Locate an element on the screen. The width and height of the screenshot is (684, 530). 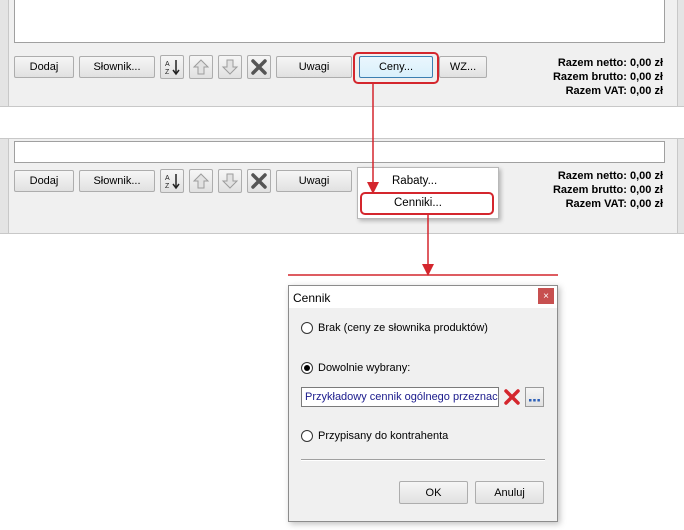
clear-pricelist-button is located at coordinates (512, 397).